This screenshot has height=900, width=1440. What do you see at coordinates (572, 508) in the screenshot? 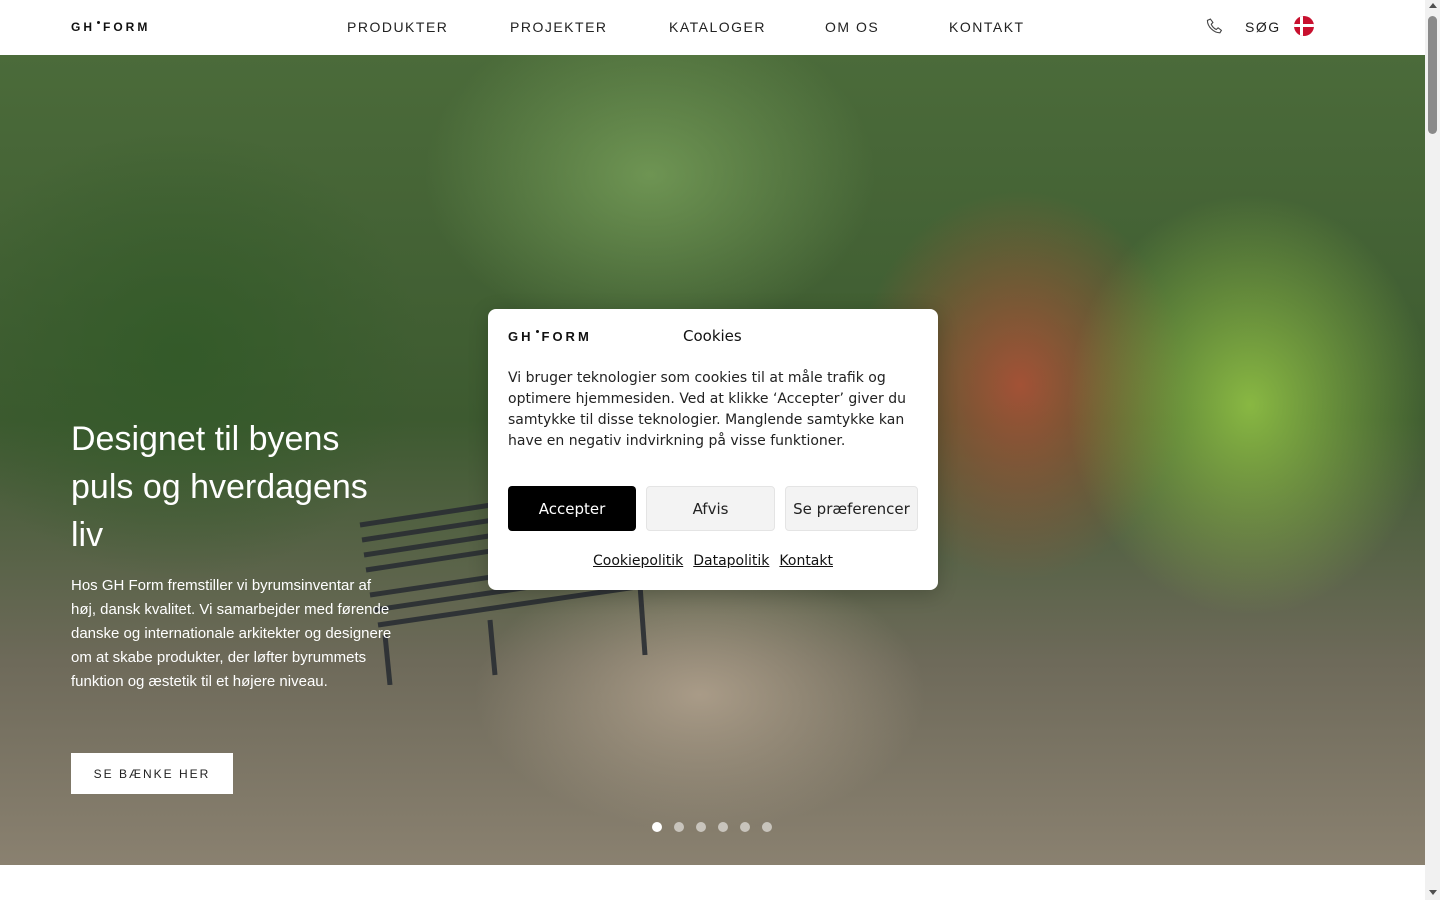
I see `accept-cookies-button: Accepter` at bounding box center [572, 508].